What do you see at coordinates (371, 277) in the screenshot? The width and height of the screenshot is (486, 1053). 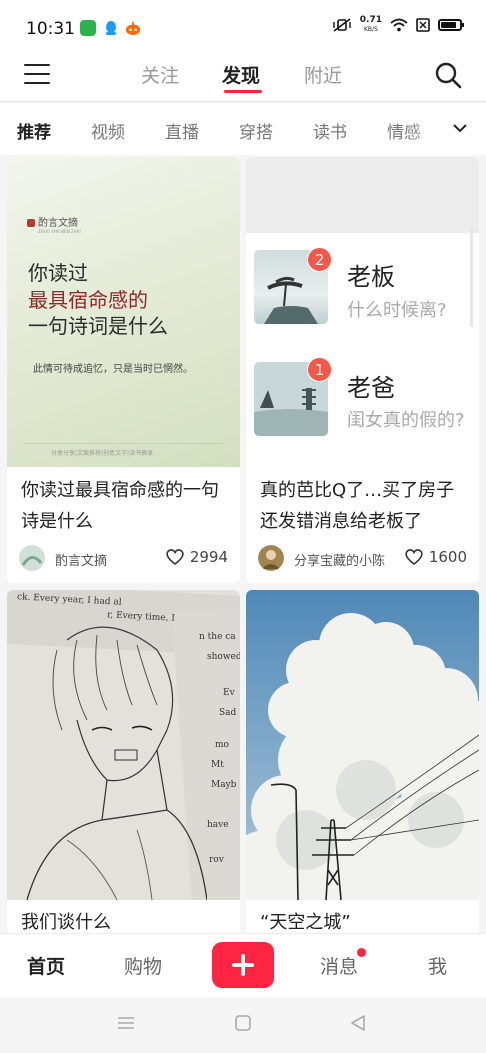 I see `chat-name: 老板` at bounding box center [371, 277].